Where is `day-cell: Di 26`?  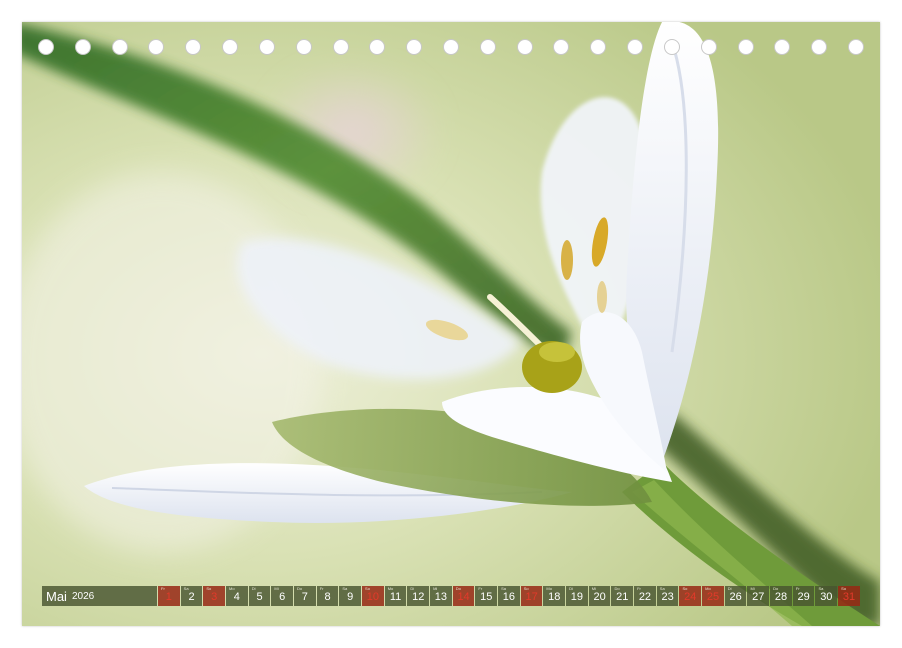
day-cell: Di 26 is located at coordinates (735, 596).